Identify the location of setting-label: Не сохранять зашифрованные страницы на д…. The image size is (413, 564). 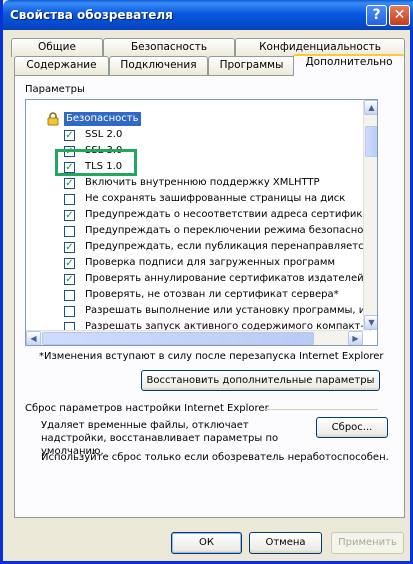
(215, 198).